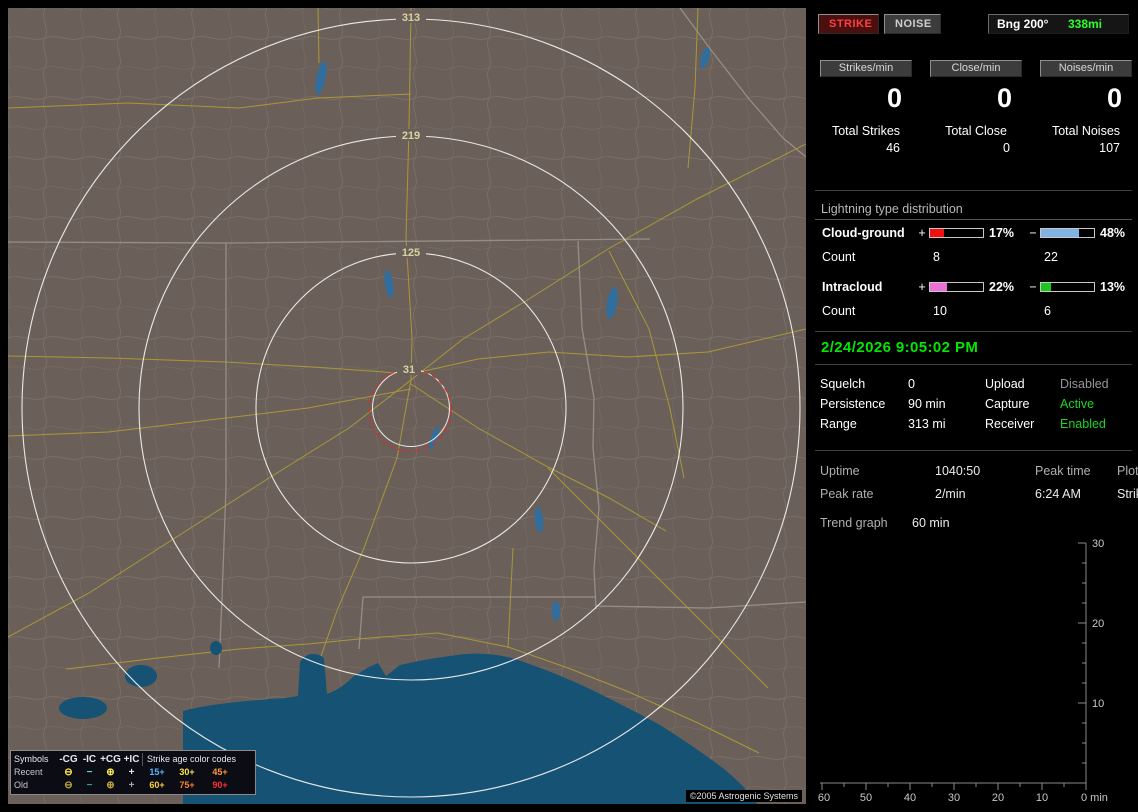 Image resolution: width=1138 pixels, height=812 pixels. Describe the element at coordinates (89, 759) in the screenshot. I see `legend-type-neg-ic: -IC` at that location.